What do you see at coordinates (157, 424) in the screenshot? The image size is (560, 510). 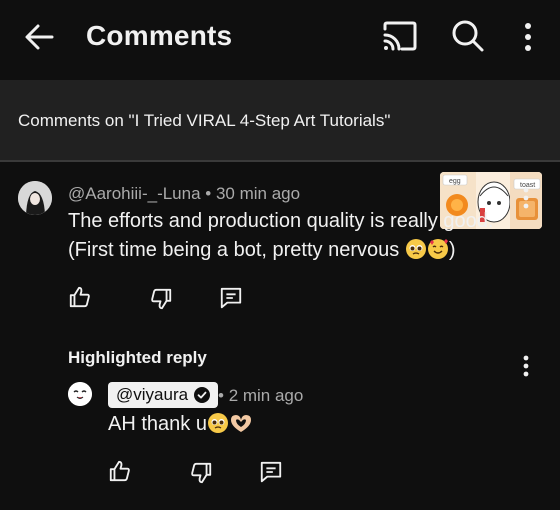 I see `reply-text-content: AH thank u` at bounding box center [157, 424].